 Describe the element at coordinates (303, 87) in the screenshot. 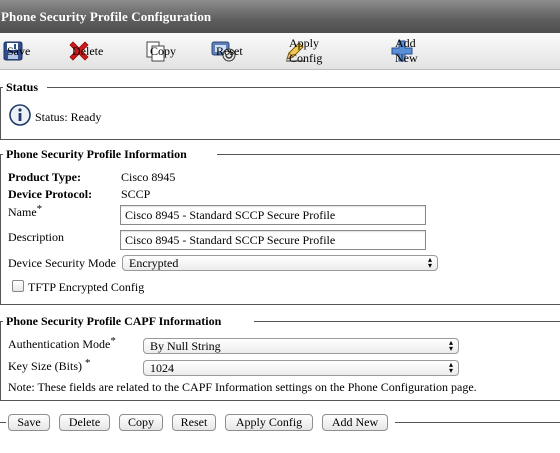

I see `status-border-top-right` at that location.